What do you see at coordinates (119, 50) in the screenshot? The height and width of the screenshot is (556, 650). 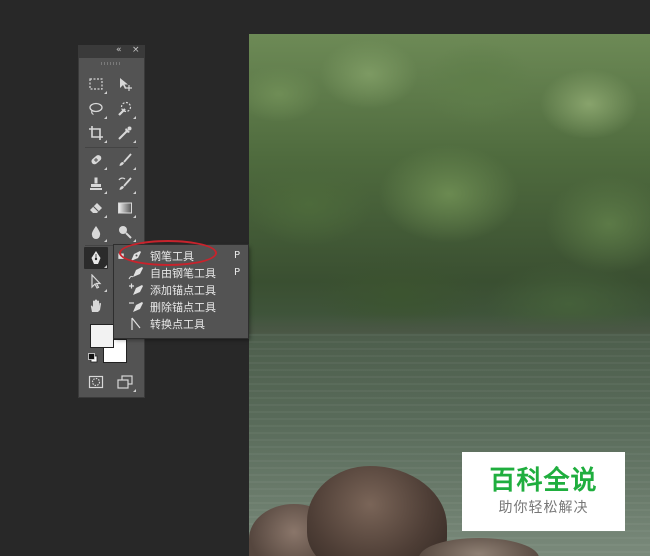 I see `collapse-panel-icon: «` at bounding box center [119, 50].